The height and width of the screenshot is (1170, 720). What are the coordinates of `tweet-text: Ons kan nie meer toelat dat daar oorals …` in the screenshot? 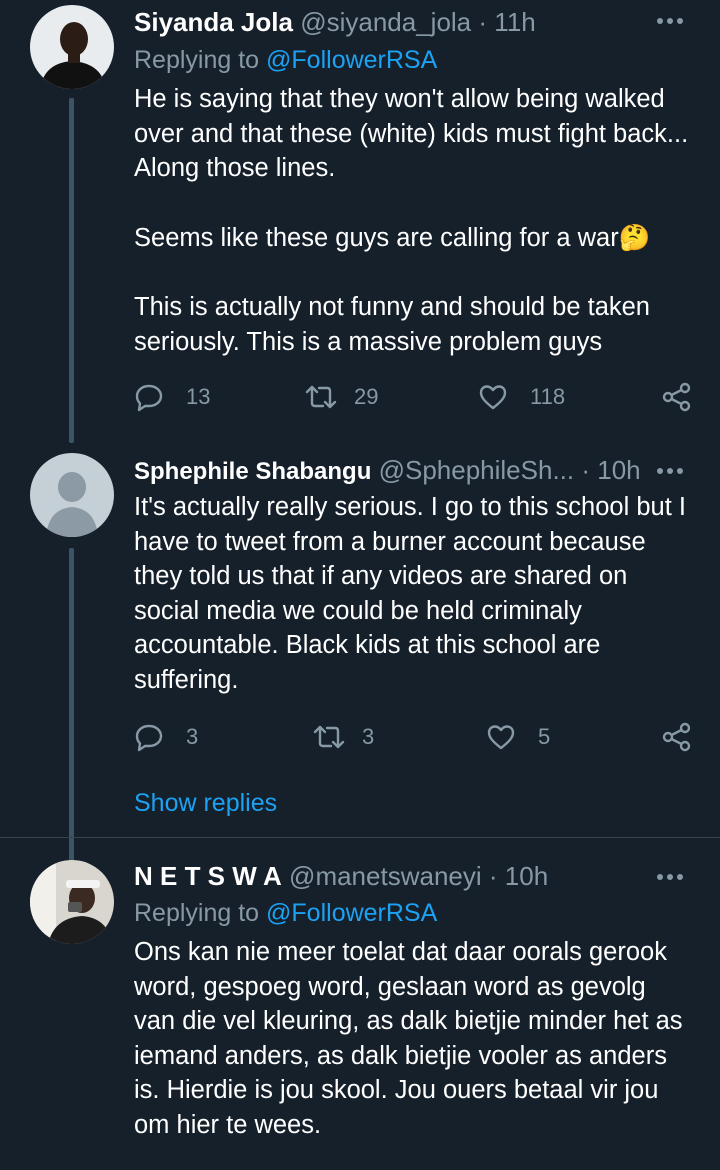 It's located at (413, 1039).